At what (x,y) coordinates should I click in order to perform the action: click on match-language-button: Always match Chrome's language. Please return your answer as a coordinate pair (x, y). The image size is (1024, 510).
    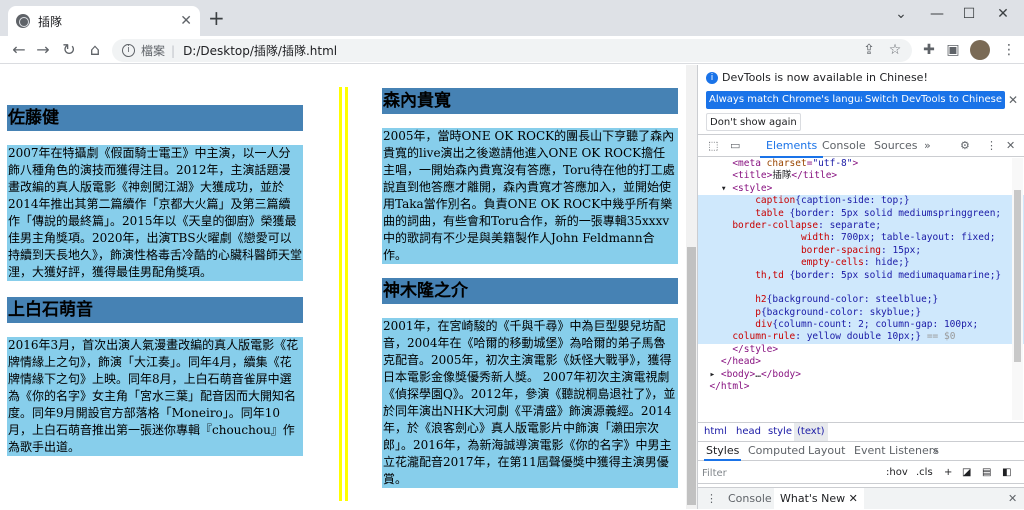
    Looking at the image, I should click on (794, 100).